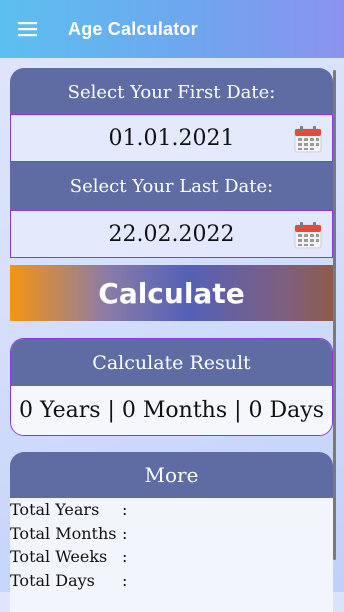 The image size is (344, 612). I want to click on app-title: Age Calculator, so click(133, 28).